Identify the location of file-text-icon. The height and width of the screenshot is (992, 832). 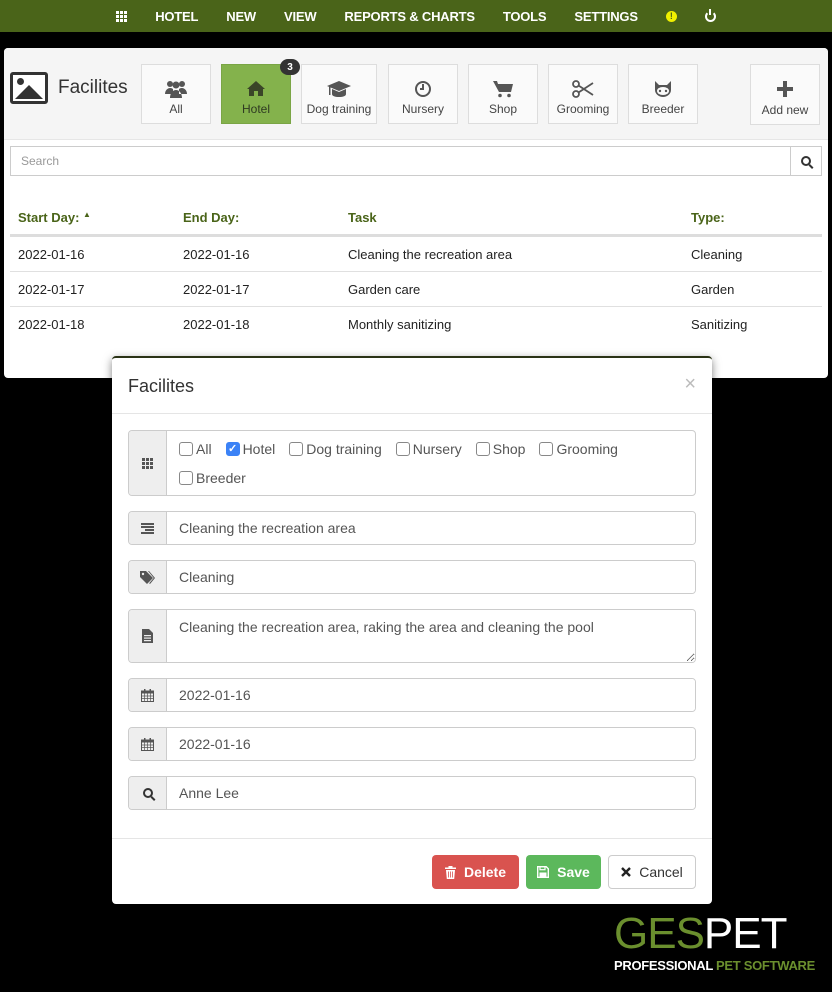
(147, 636).